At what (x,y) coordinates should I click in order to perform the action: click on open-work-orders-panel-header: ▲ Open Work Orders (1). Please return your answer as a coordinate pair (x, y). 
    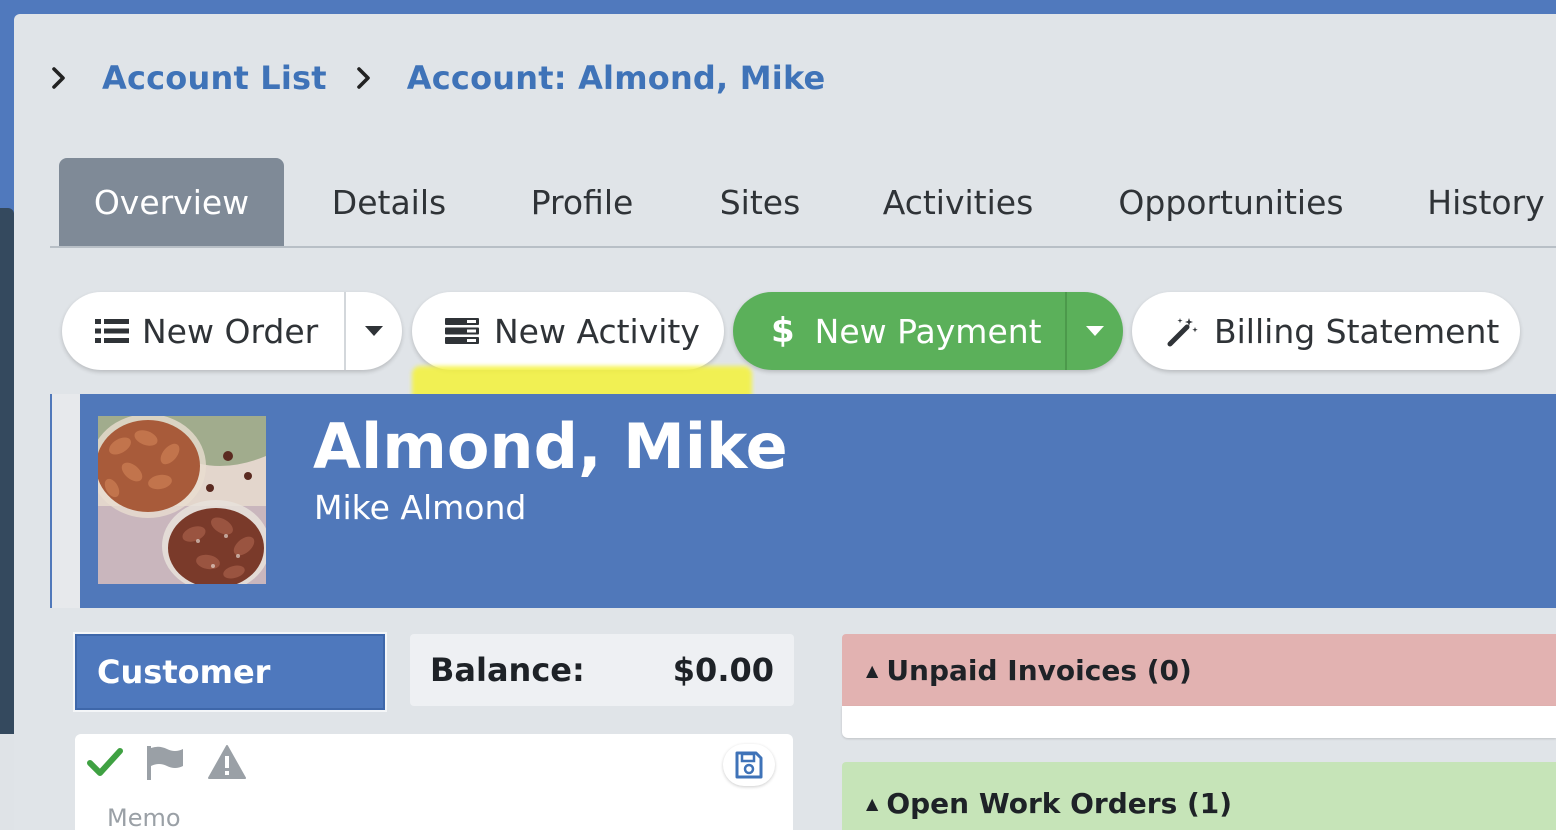
    Looking at the image, I should click on (1199, 796).